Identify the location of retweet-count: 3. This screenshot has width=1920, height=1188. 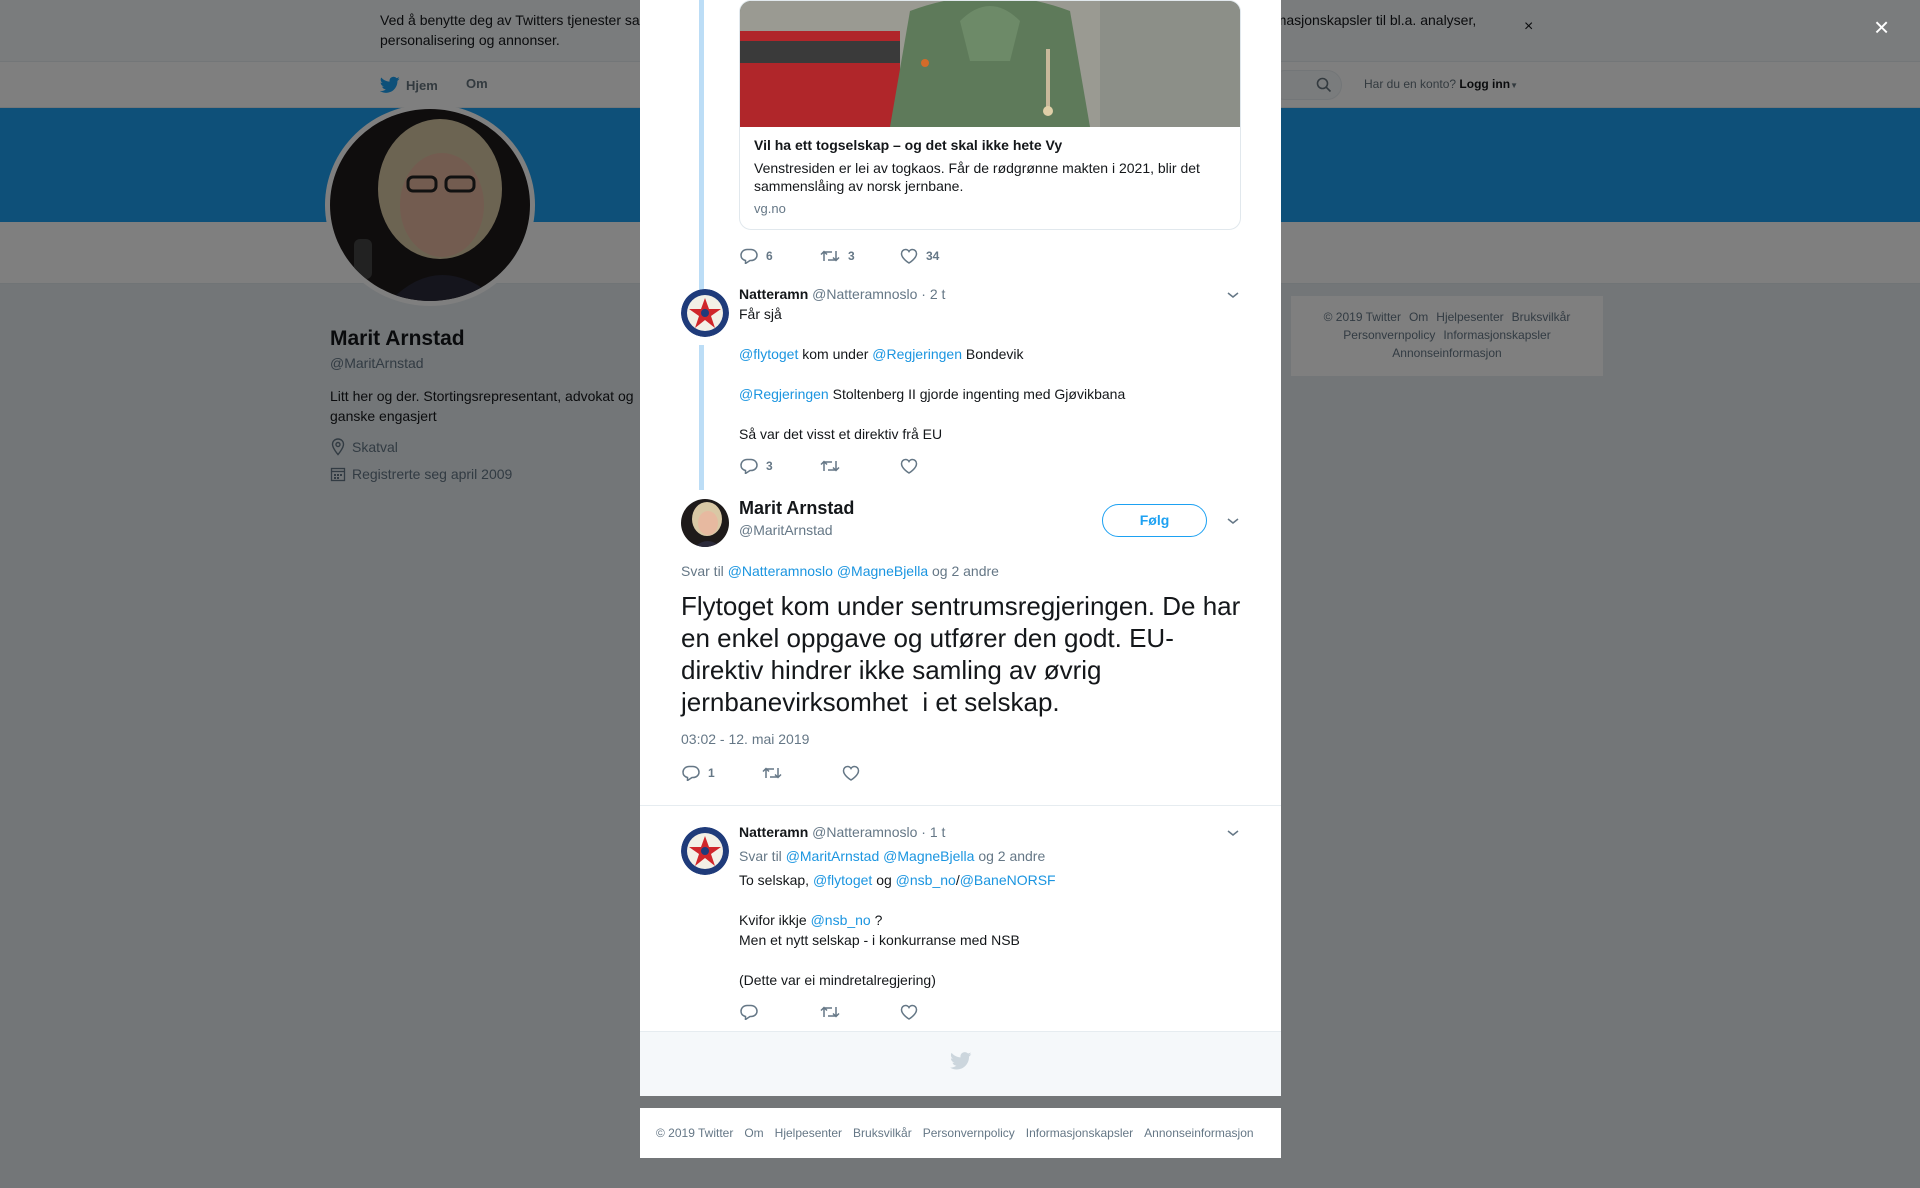
(851, 256).